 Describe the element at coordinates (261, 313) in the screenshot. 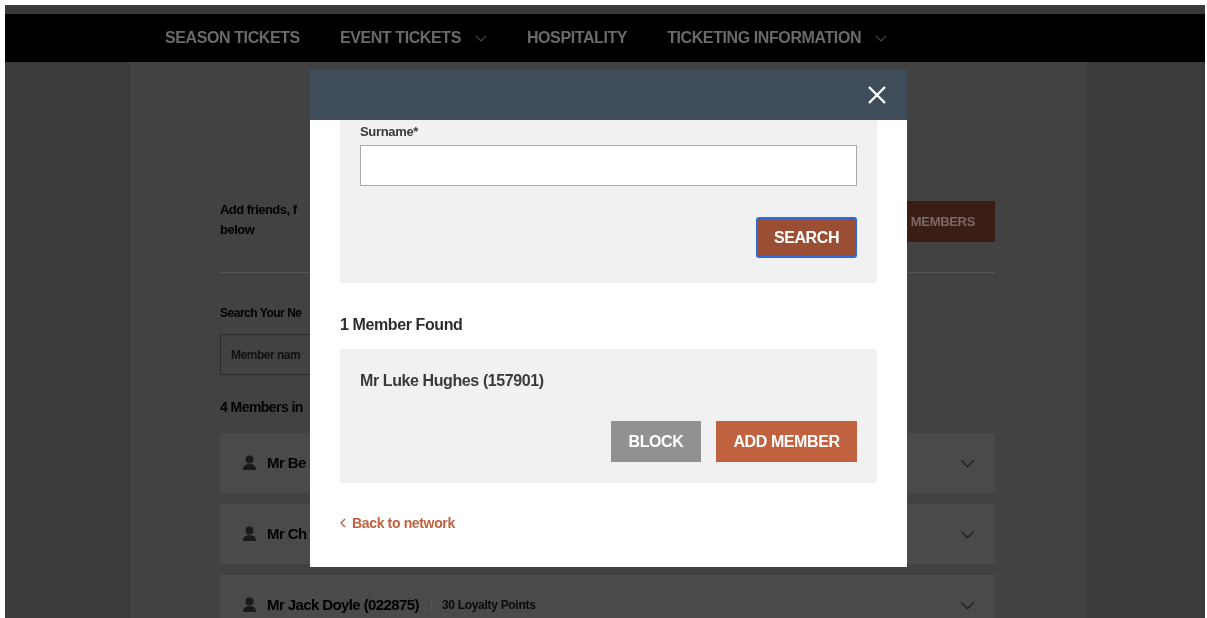

I see `search-label: Search Your Ne` at that location.